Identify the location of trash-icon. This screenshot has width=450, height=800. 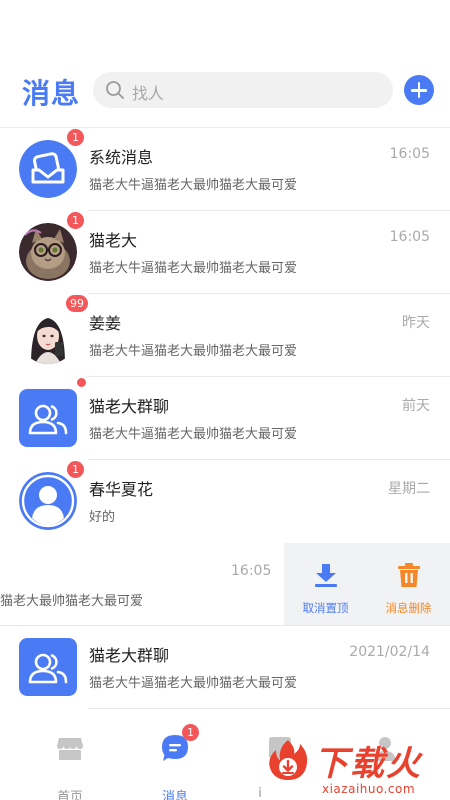
(409, 575).